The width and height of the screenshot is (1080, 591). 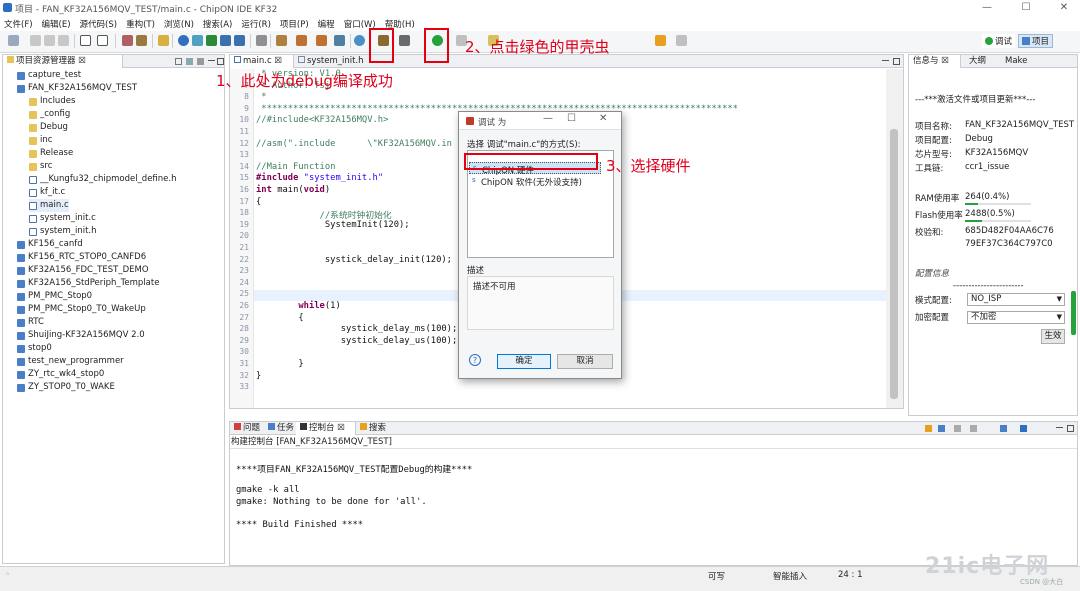 I want to click on gear-icon, so click(x=404, y=40).